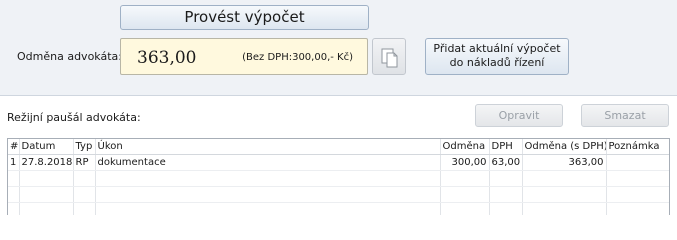 This screenshot has width=677, height=240. What do you see at coordinates (74, 117) in the screenshot?
I see `overhead-label: Režijní paušál advokáta:` at bounding box center [74, 117].